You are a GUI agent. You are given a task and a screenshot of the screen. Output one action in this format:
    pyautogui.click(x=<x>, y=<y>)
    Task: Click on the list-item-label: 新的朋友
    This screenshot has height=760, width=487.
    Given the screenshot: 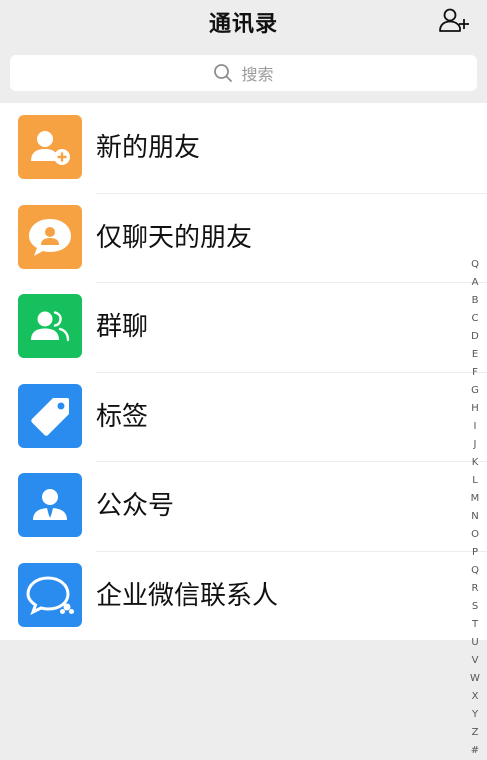 What is the action you would take?
    pyautogui.click(x=148, y=148)
    